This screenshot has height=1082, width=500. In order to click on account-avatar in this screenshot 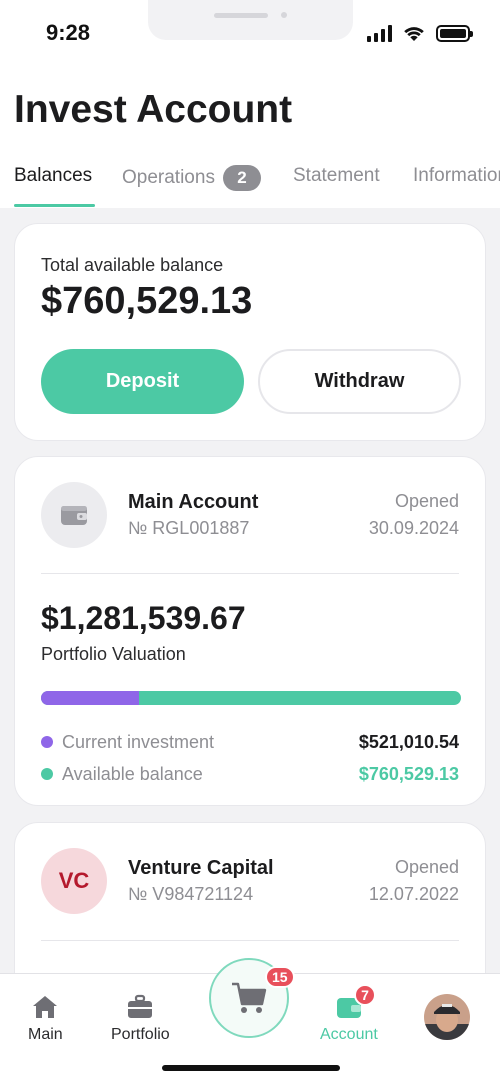, I will do `click(74, 515)`.